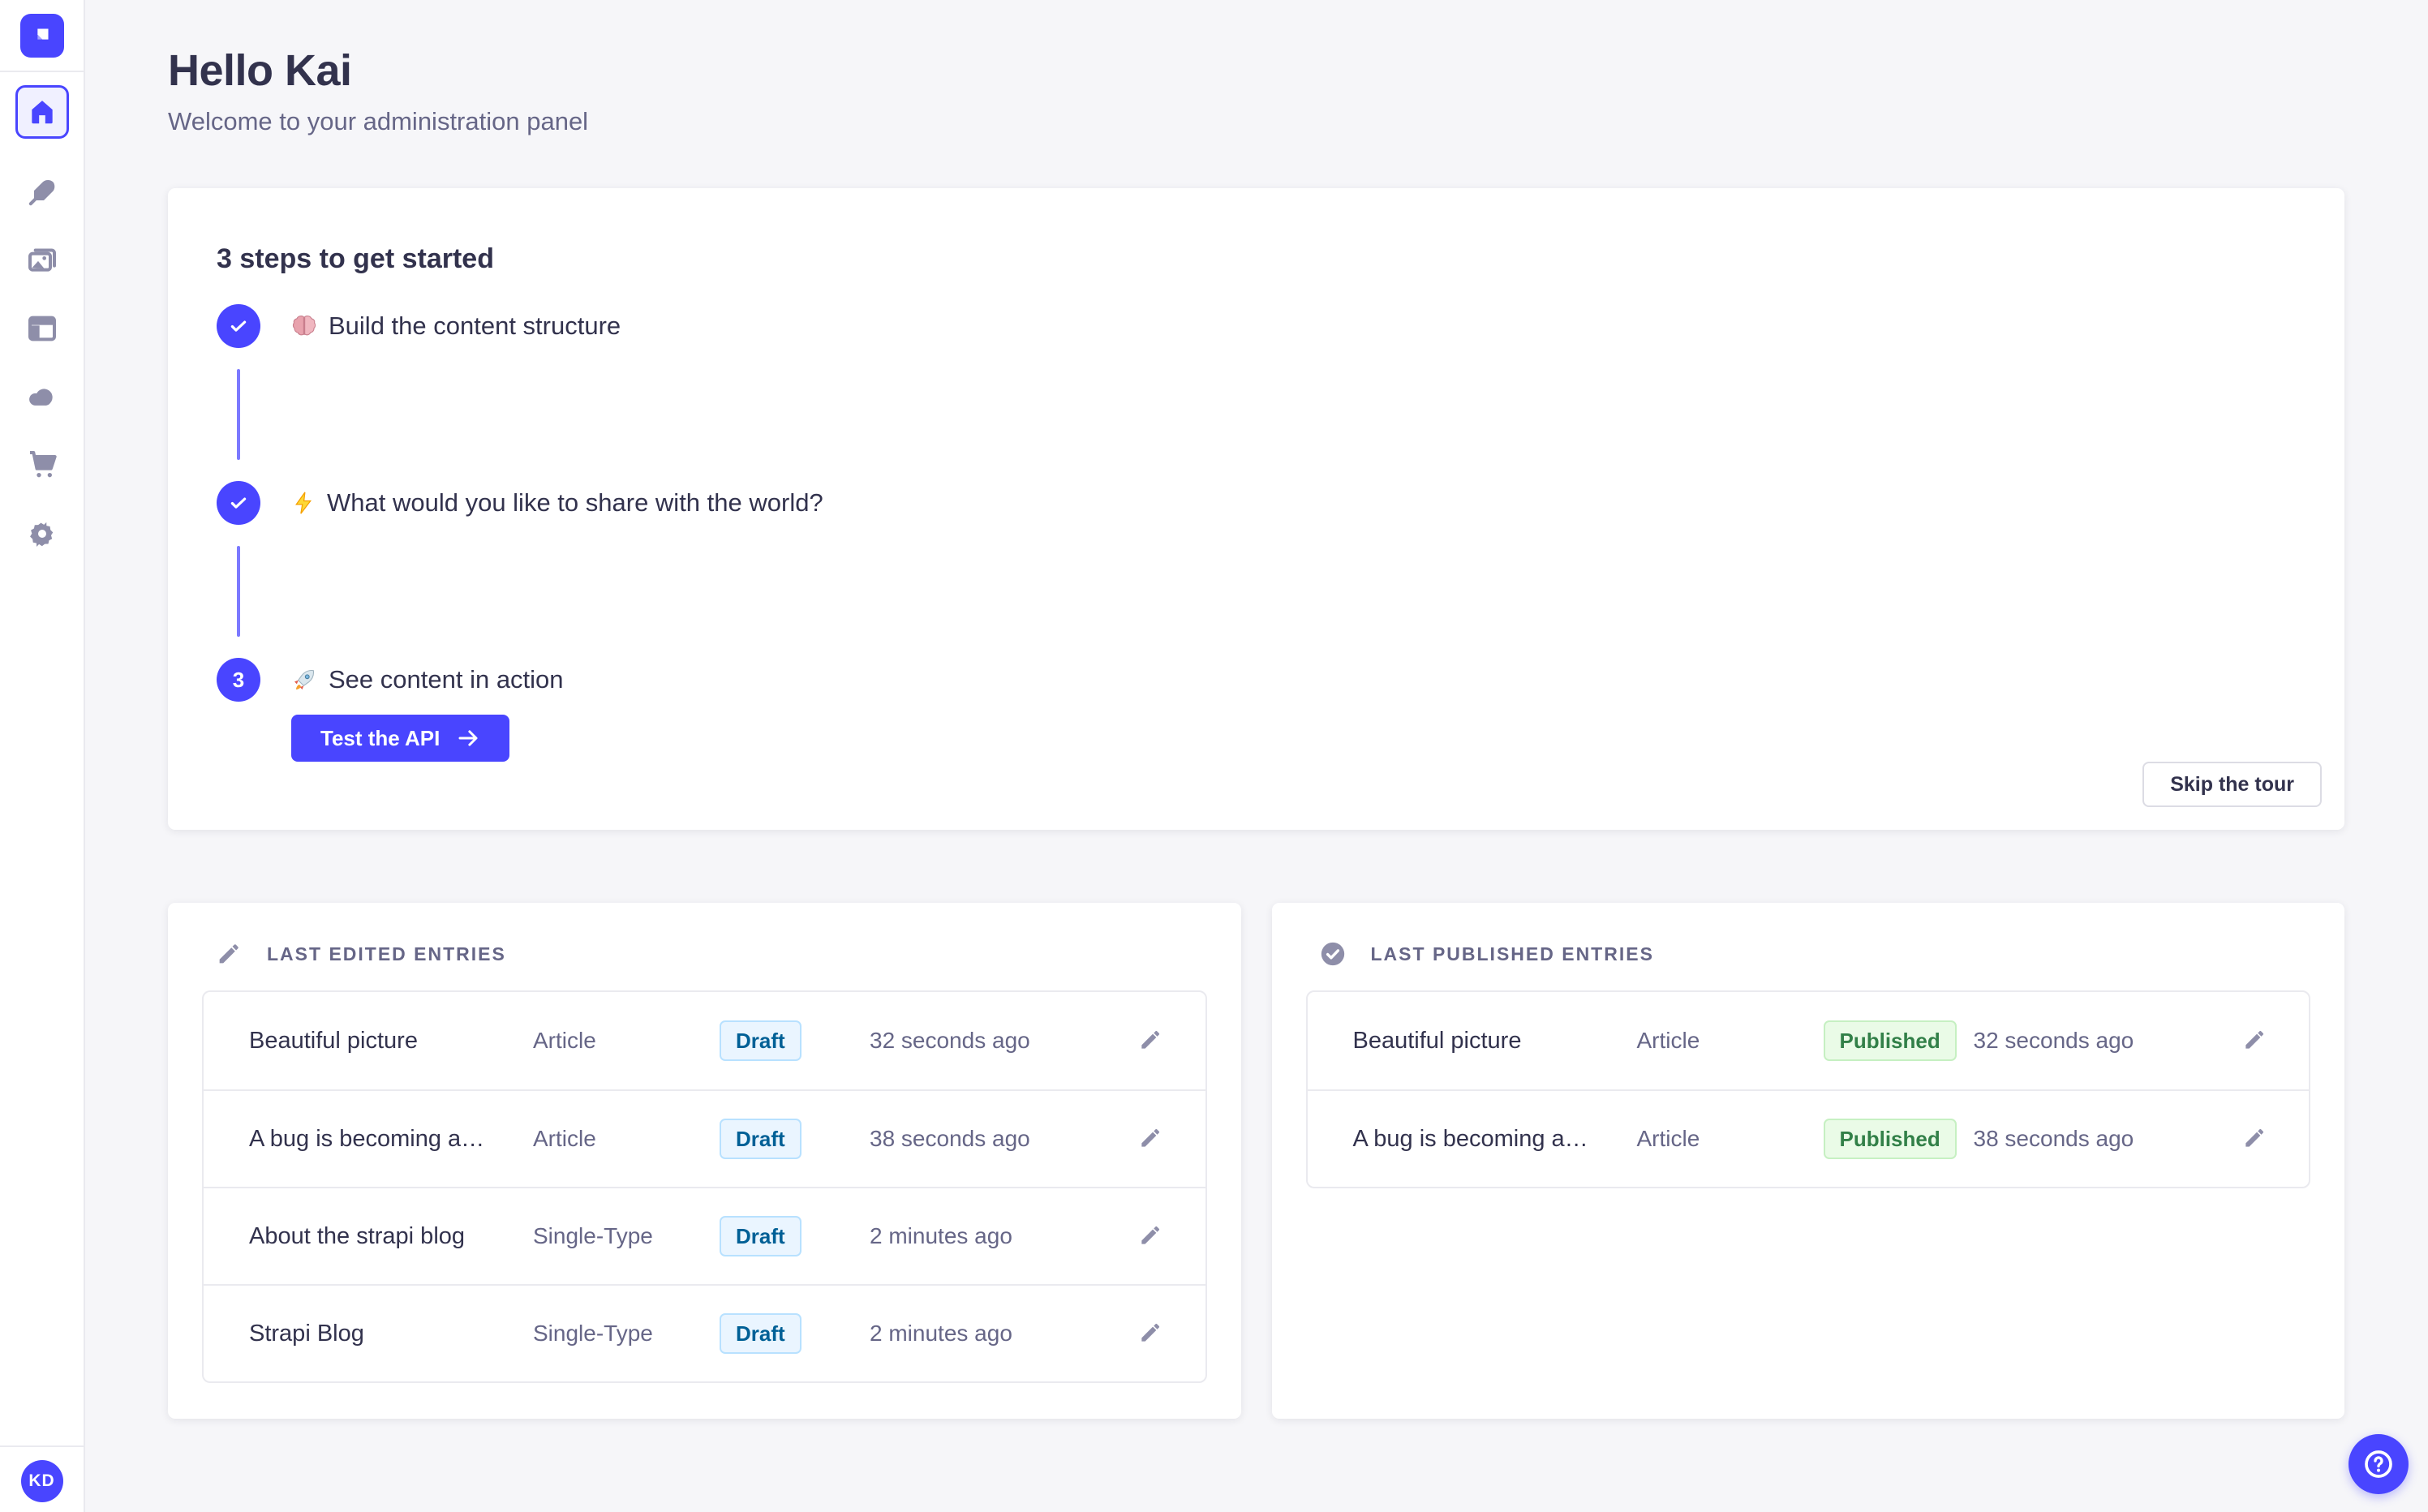 The width and height of the screenshot is (2428, 1512). Describe the element at coordinates (304, 679) in the screenshot. I see `rocket-emoji-icon` at that location.